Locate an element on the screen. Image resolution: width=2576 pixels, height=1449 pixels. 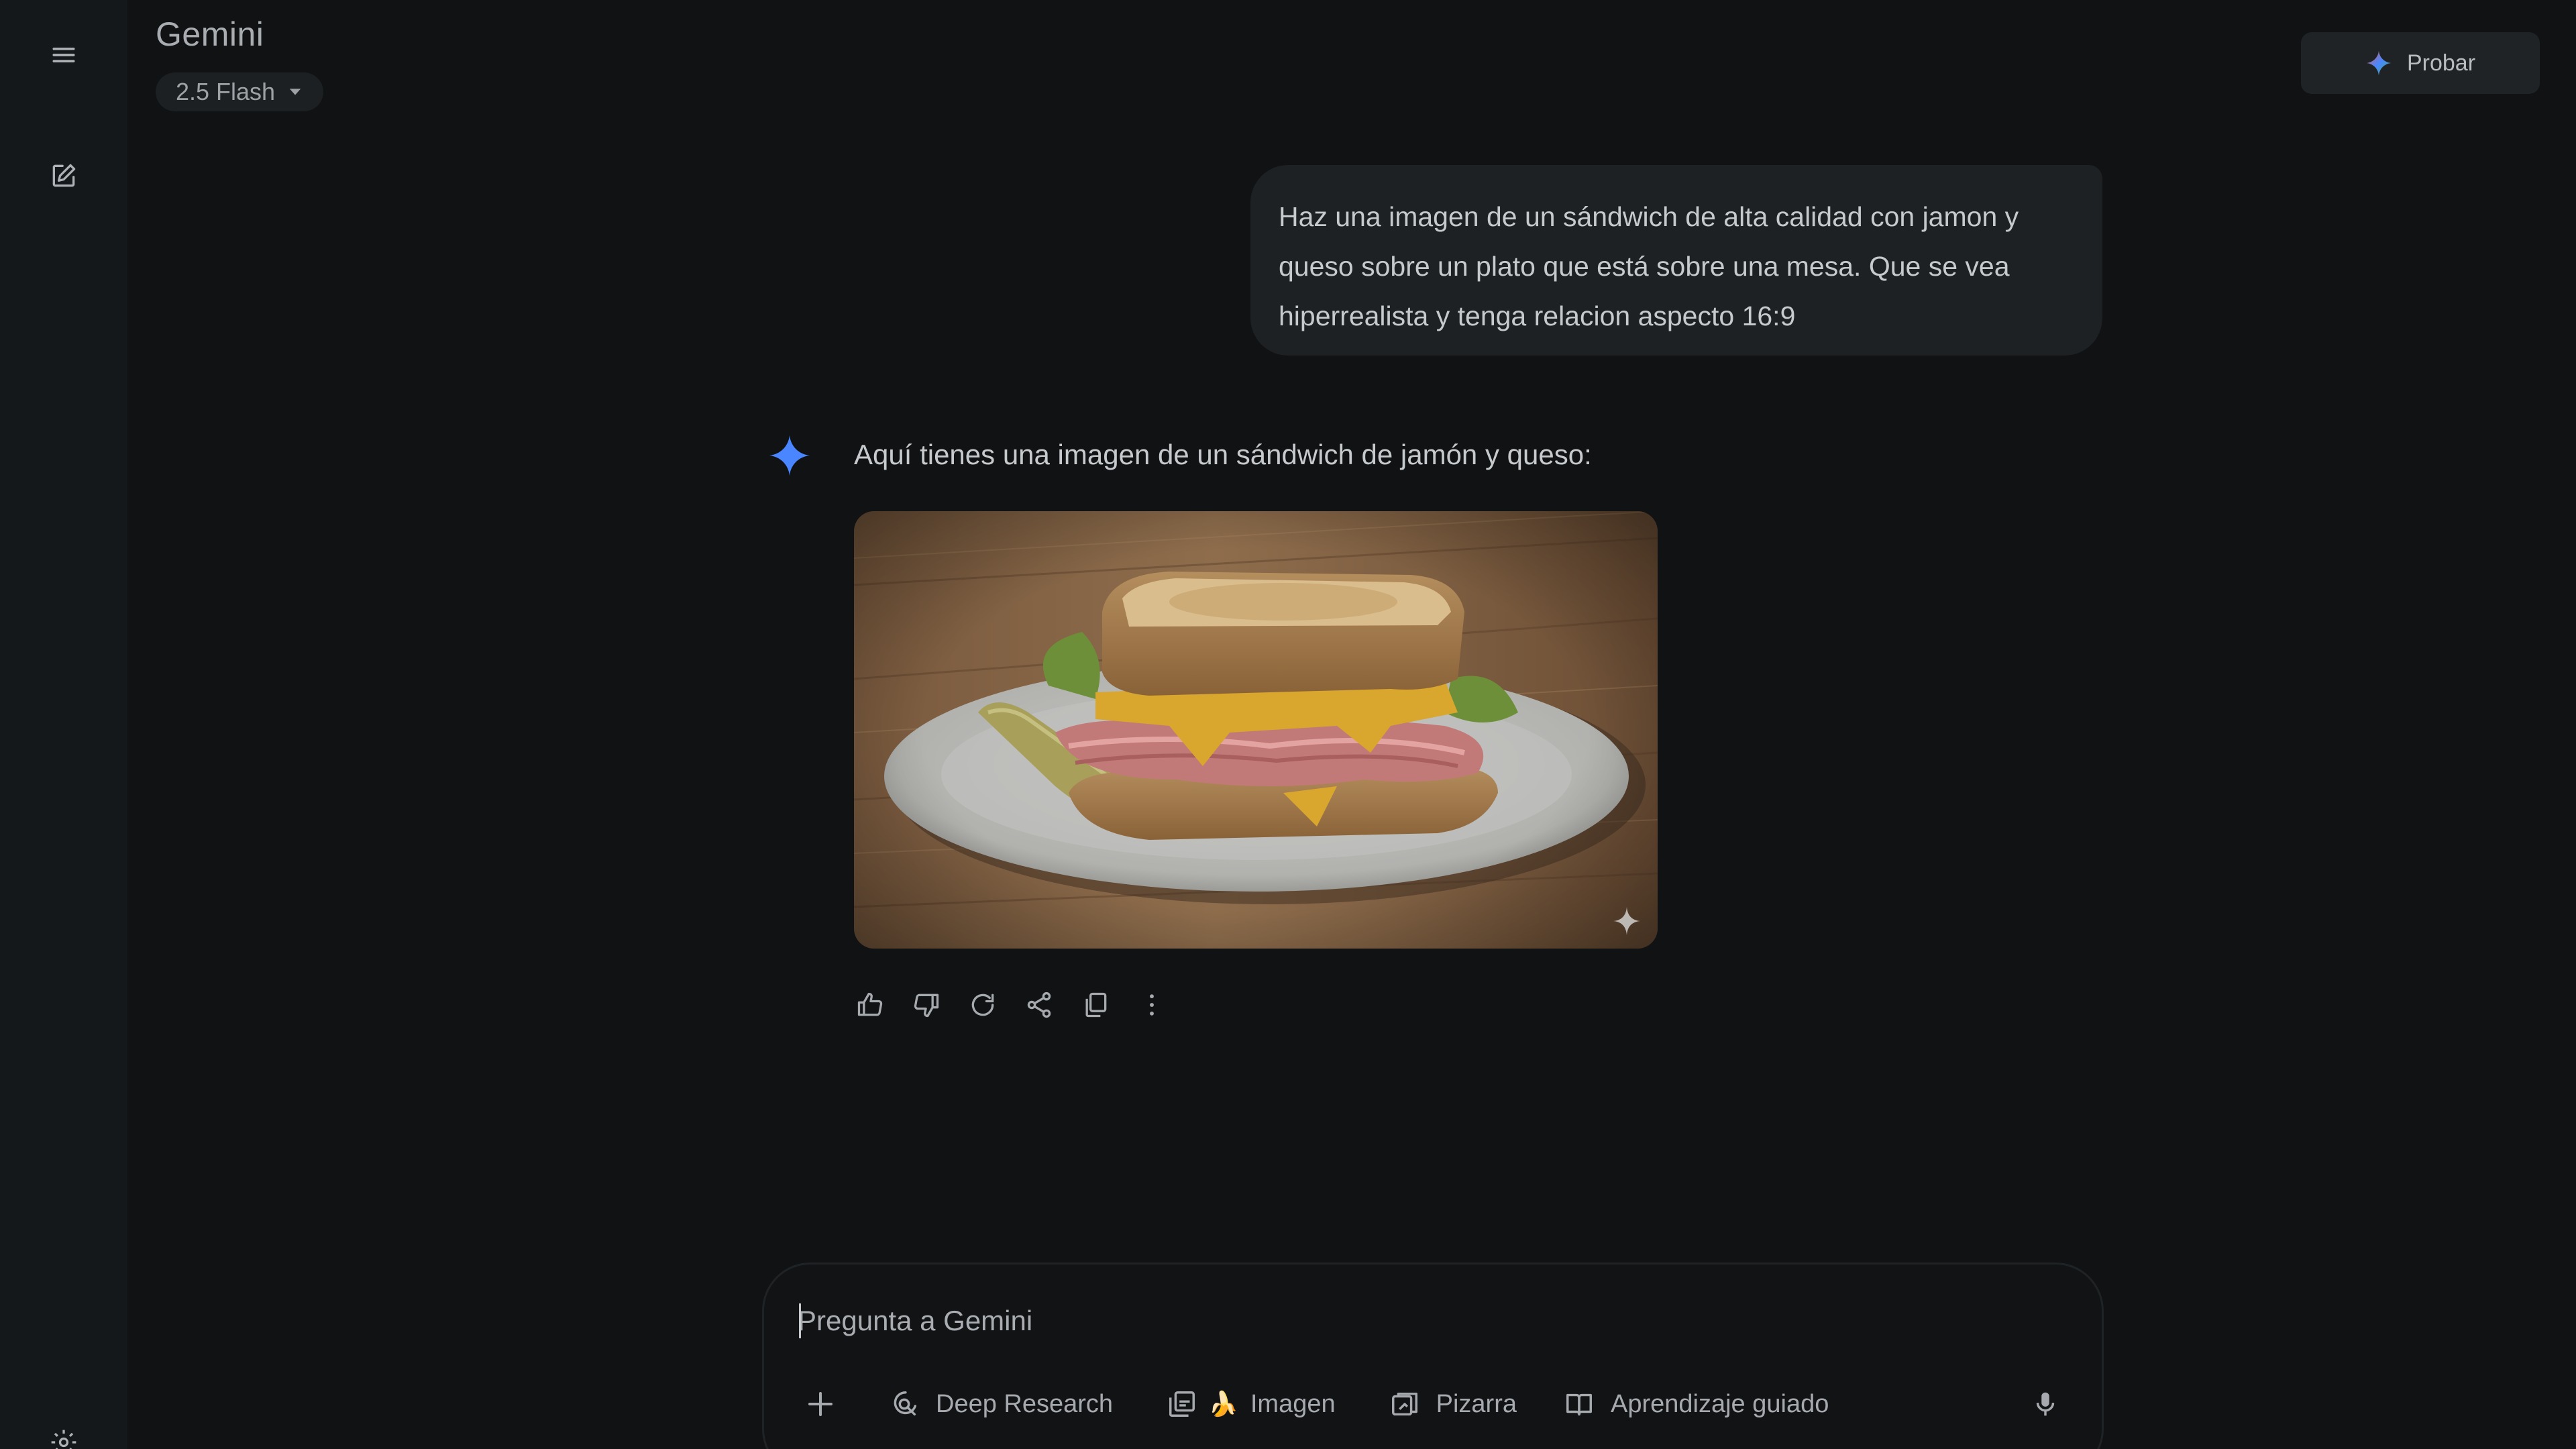
app-title: Gemini is located at coordinates (210, 34).